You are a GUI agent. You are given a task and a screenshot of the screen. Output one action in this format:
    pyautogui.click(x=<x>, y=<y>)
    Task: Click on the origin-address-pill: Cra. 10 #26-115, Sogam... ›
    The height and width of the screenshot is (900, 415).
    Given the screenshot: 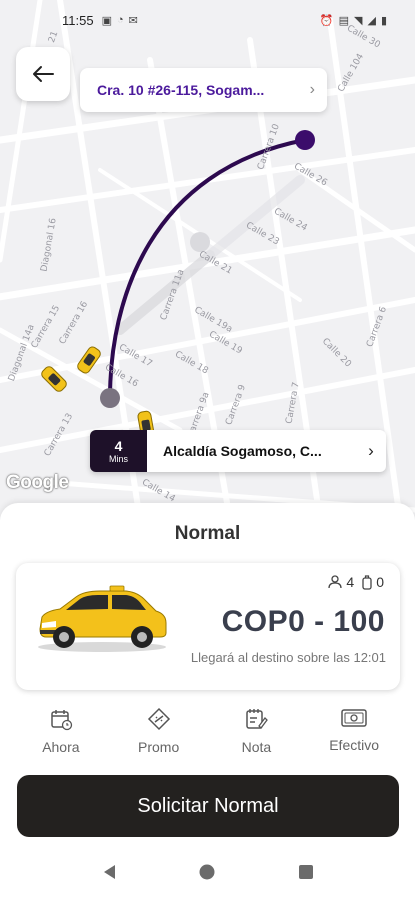 What is the action you would take?
    pyautogui.click(x=203, y=90)
    